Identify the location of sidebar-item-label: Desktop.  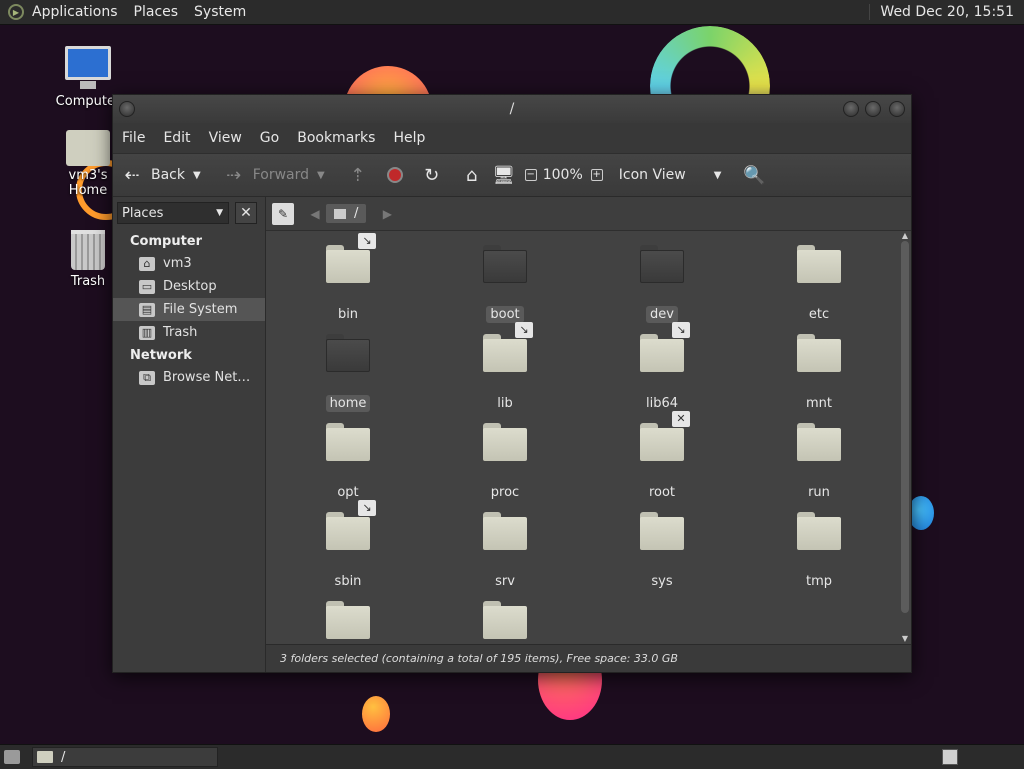
(190, 286).